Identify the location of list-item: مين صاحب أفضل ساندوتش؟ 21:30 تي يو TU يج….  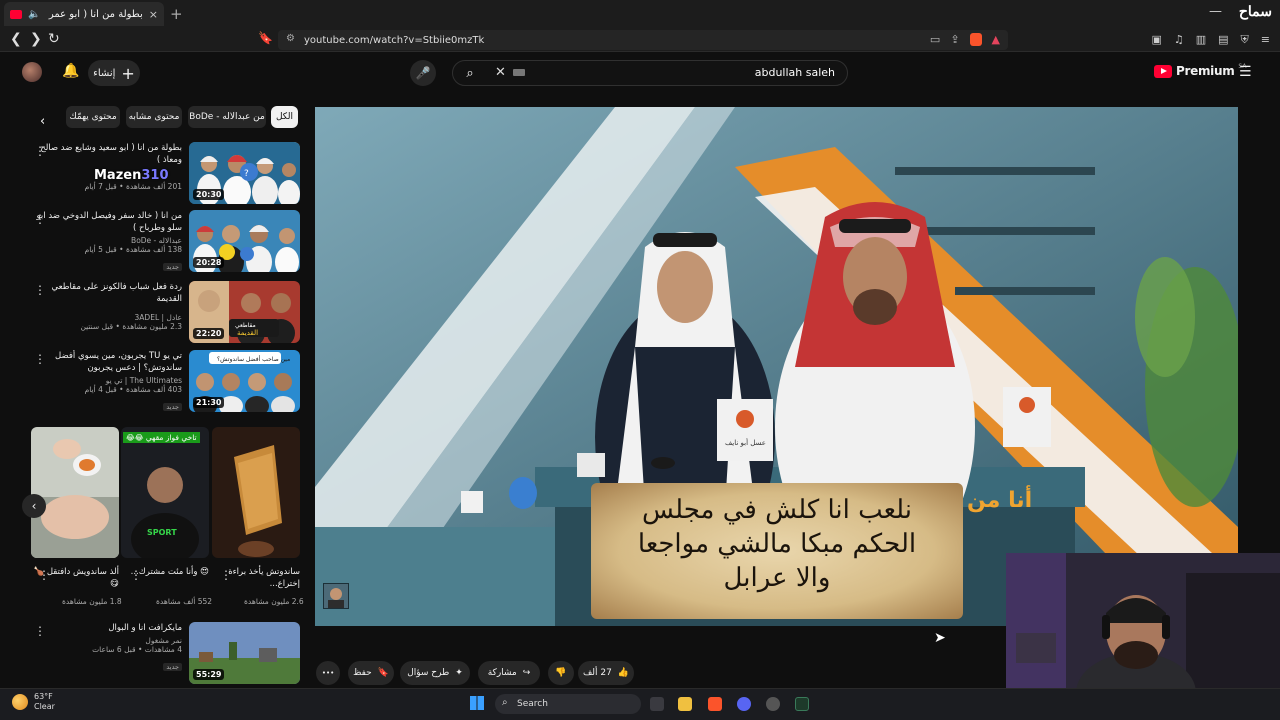
(165, 382).